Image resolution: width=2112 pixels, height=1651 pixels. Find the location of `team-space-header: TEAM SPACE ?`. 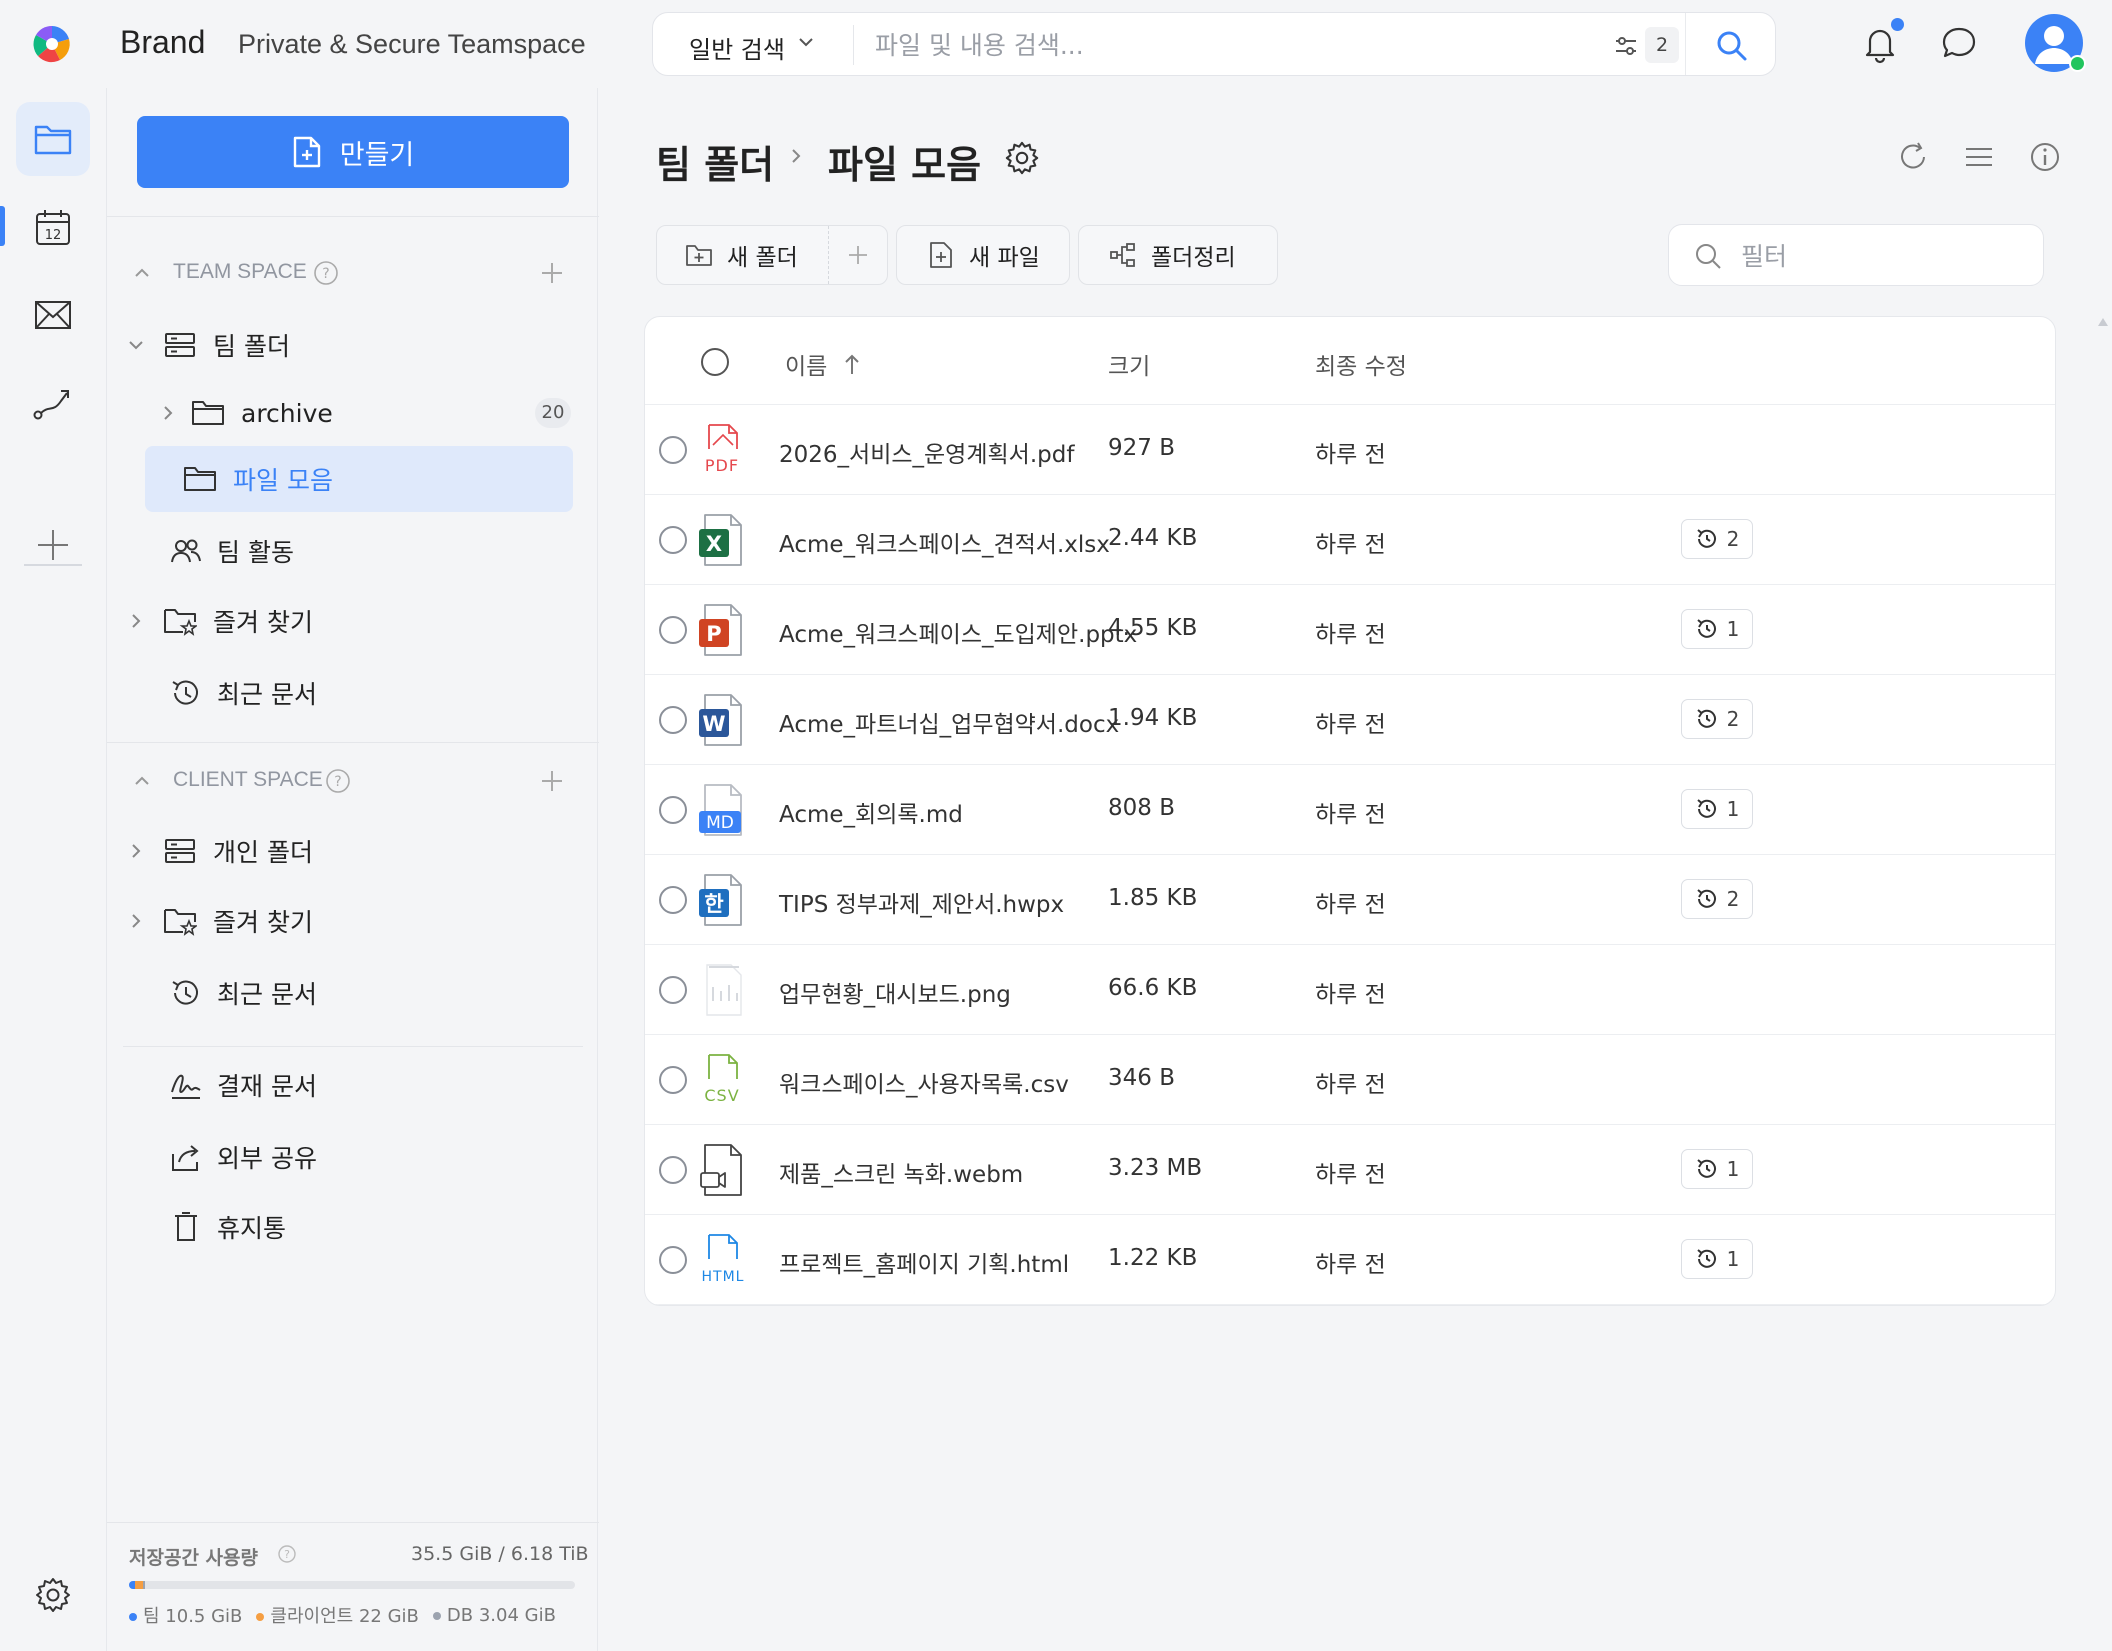

team-space-header: TEAM SPACE ? is located at coordinates (353, 274).